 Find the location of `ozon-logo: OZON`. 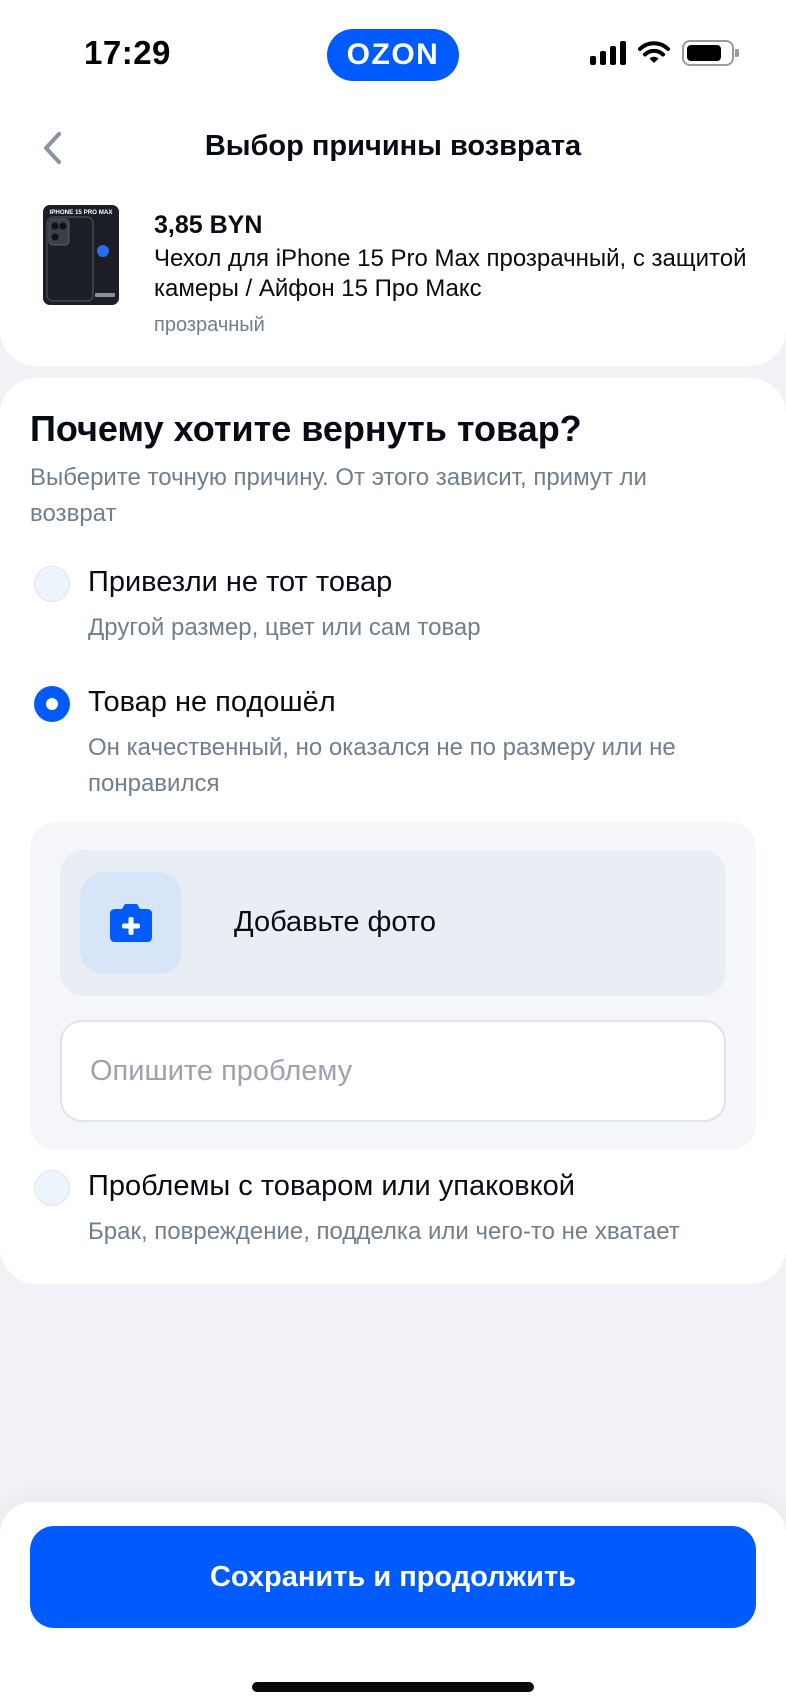

ozon-logo: OZON is located at coordinates (393, 55).